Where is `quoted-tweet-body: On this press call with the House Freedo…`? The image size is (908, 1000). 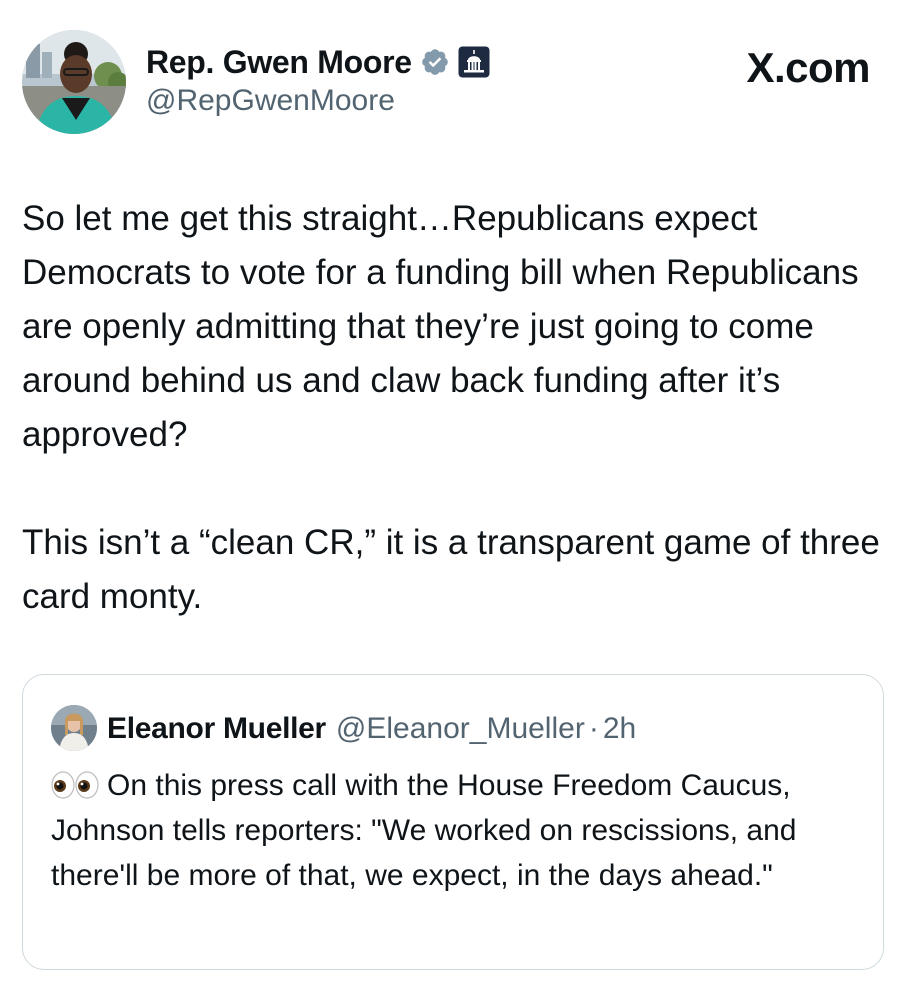 quoted-tweet-body: On this press call with the House Freedo… is located at coordinates (424, 830).